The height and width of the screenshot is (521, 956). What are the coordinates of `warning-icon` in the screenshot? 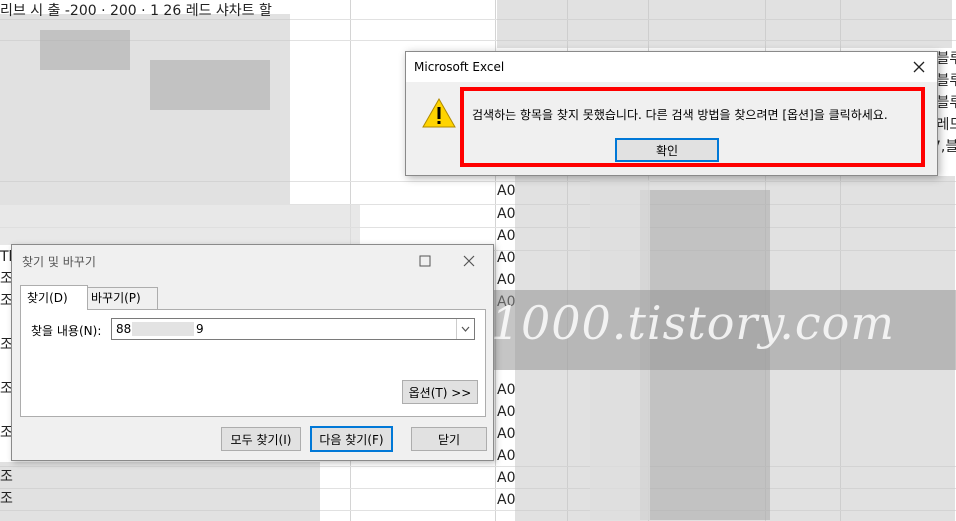 It's located at (439, 113).